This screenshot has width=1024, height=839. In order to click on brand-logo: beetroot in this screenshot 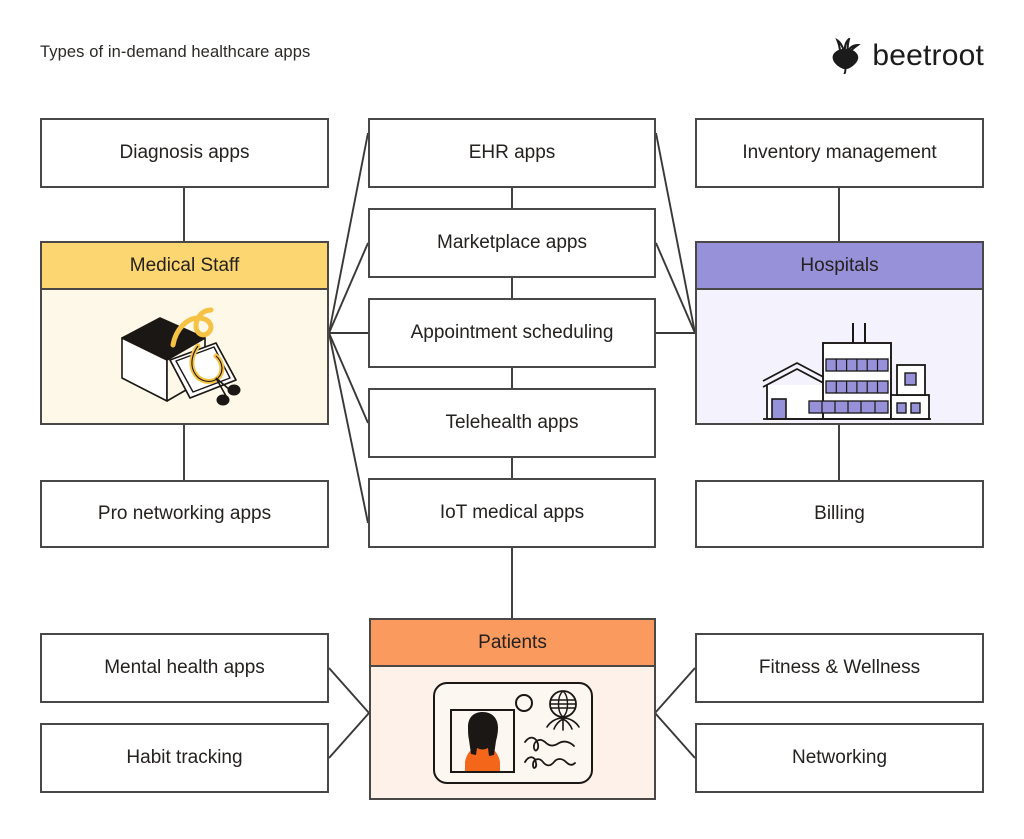, I will do `click(906, 56)`.